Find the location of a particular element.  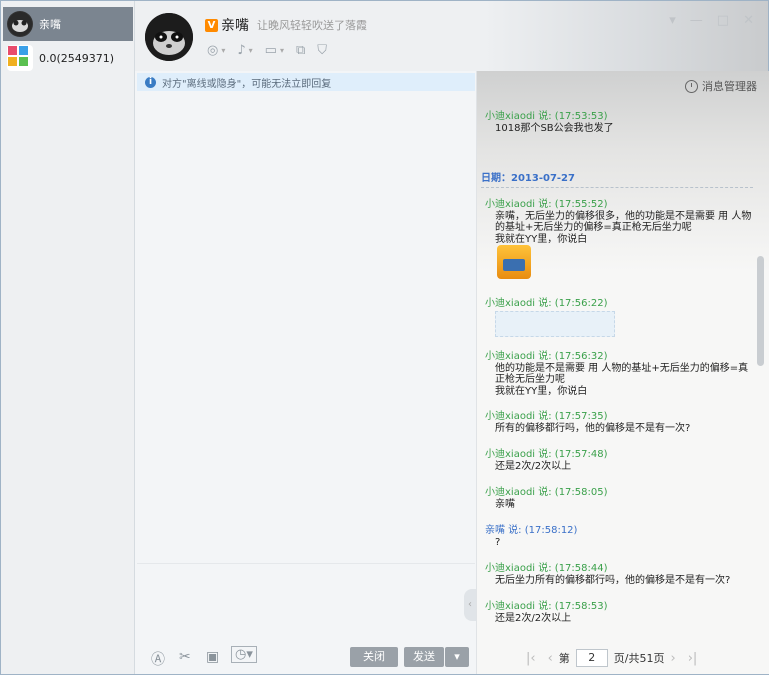

history-scrollbar is located at coordinates (760, 311).